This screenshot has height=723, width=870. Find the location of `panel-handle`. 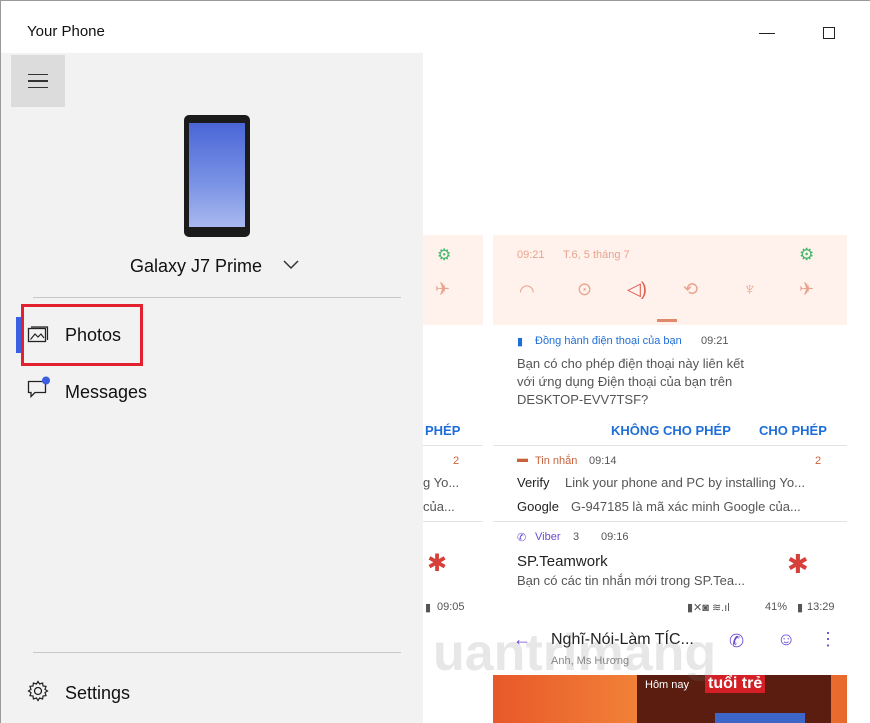

panel-handle is located at coordinates (667, 320).